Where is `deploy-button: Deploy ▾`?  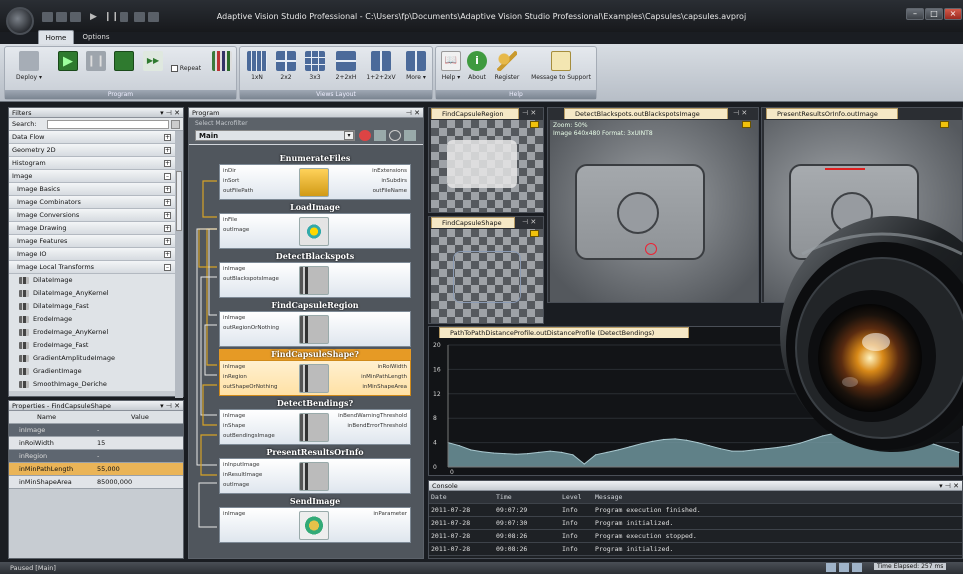
deploy-button: Deploy ▾ is located at coordinates (29, 66).